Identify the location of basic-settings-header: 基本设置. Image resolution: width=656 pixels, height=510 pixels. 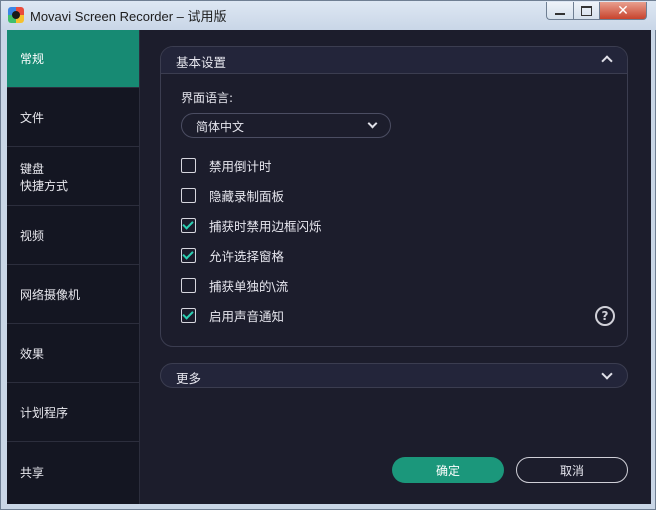
(394, 60).